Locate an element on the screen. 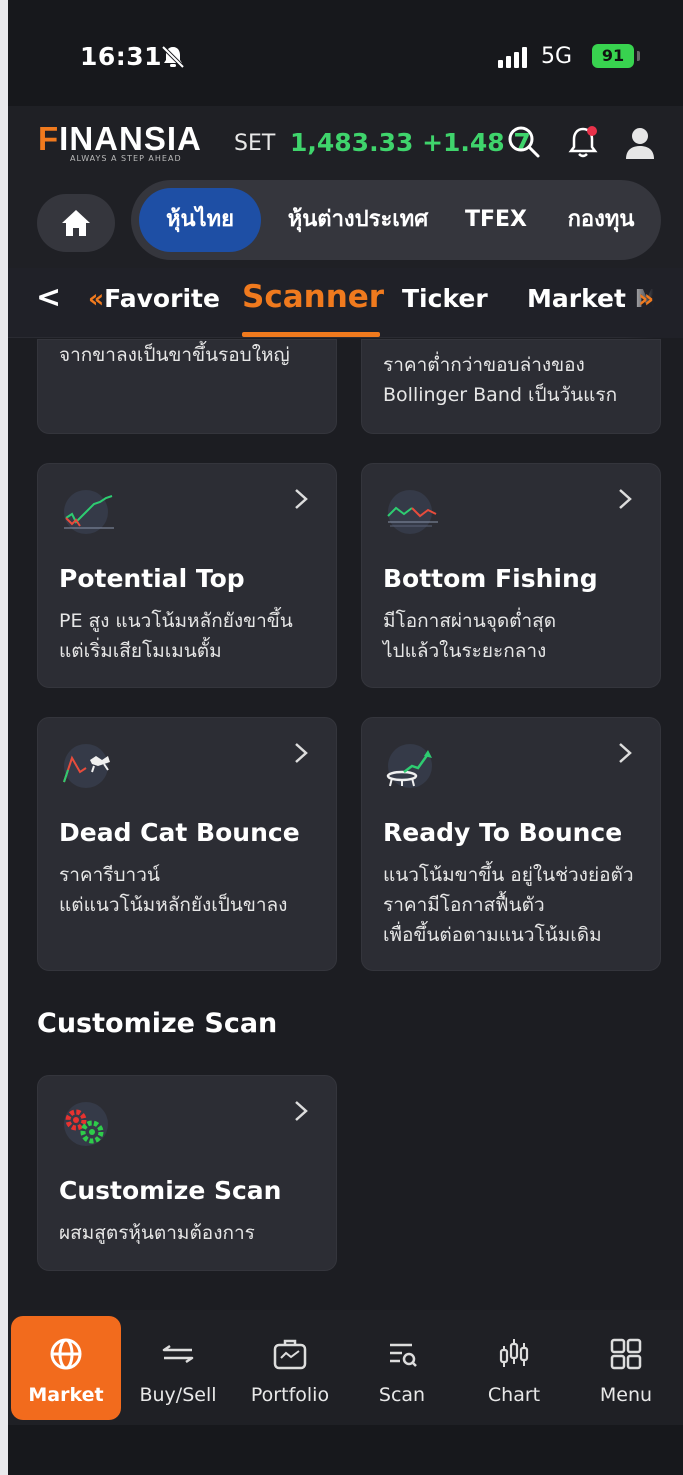  nav-menu: Menu is located at coordinates (626, 1368).